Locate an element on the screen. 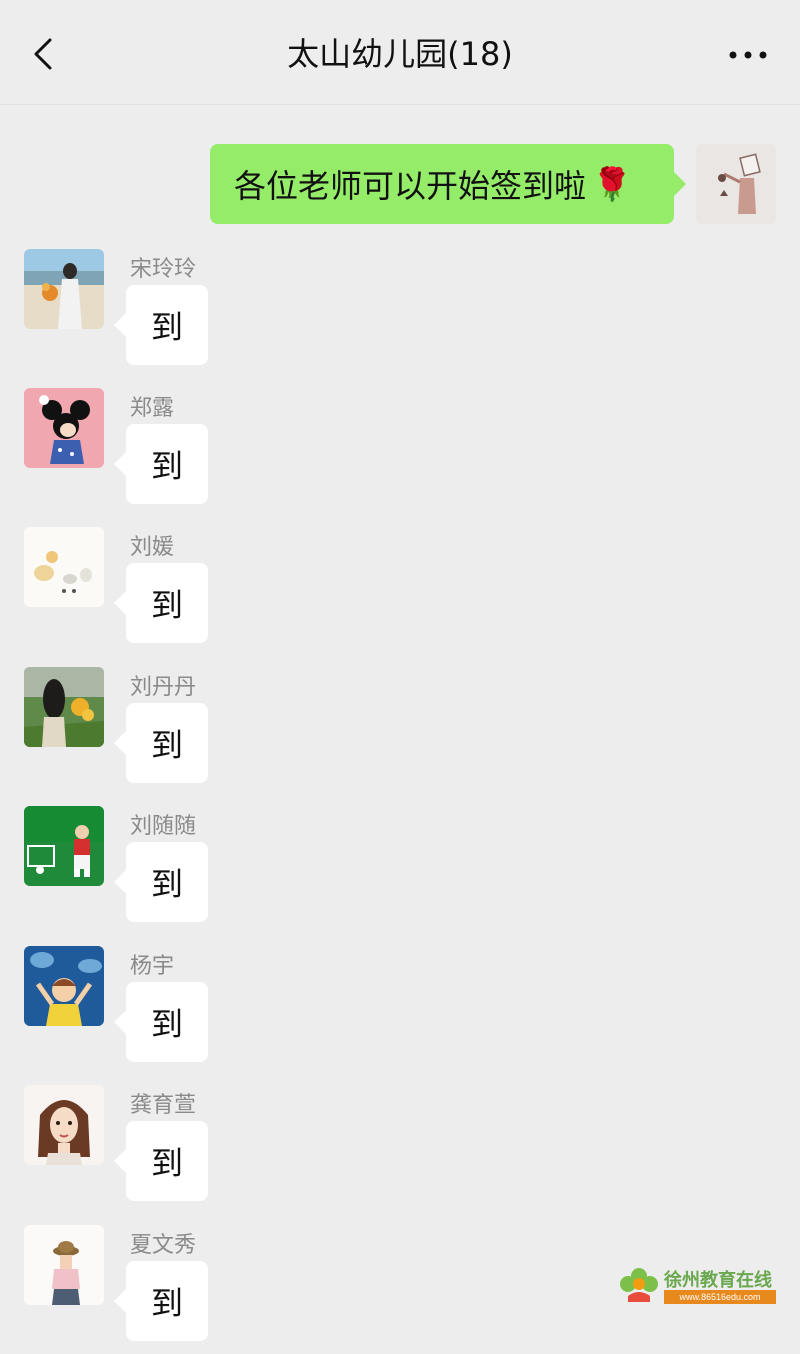 The image size is (800, 1354). top-bar: 太山幼儿园(18) is located at coordinates (400, 52).